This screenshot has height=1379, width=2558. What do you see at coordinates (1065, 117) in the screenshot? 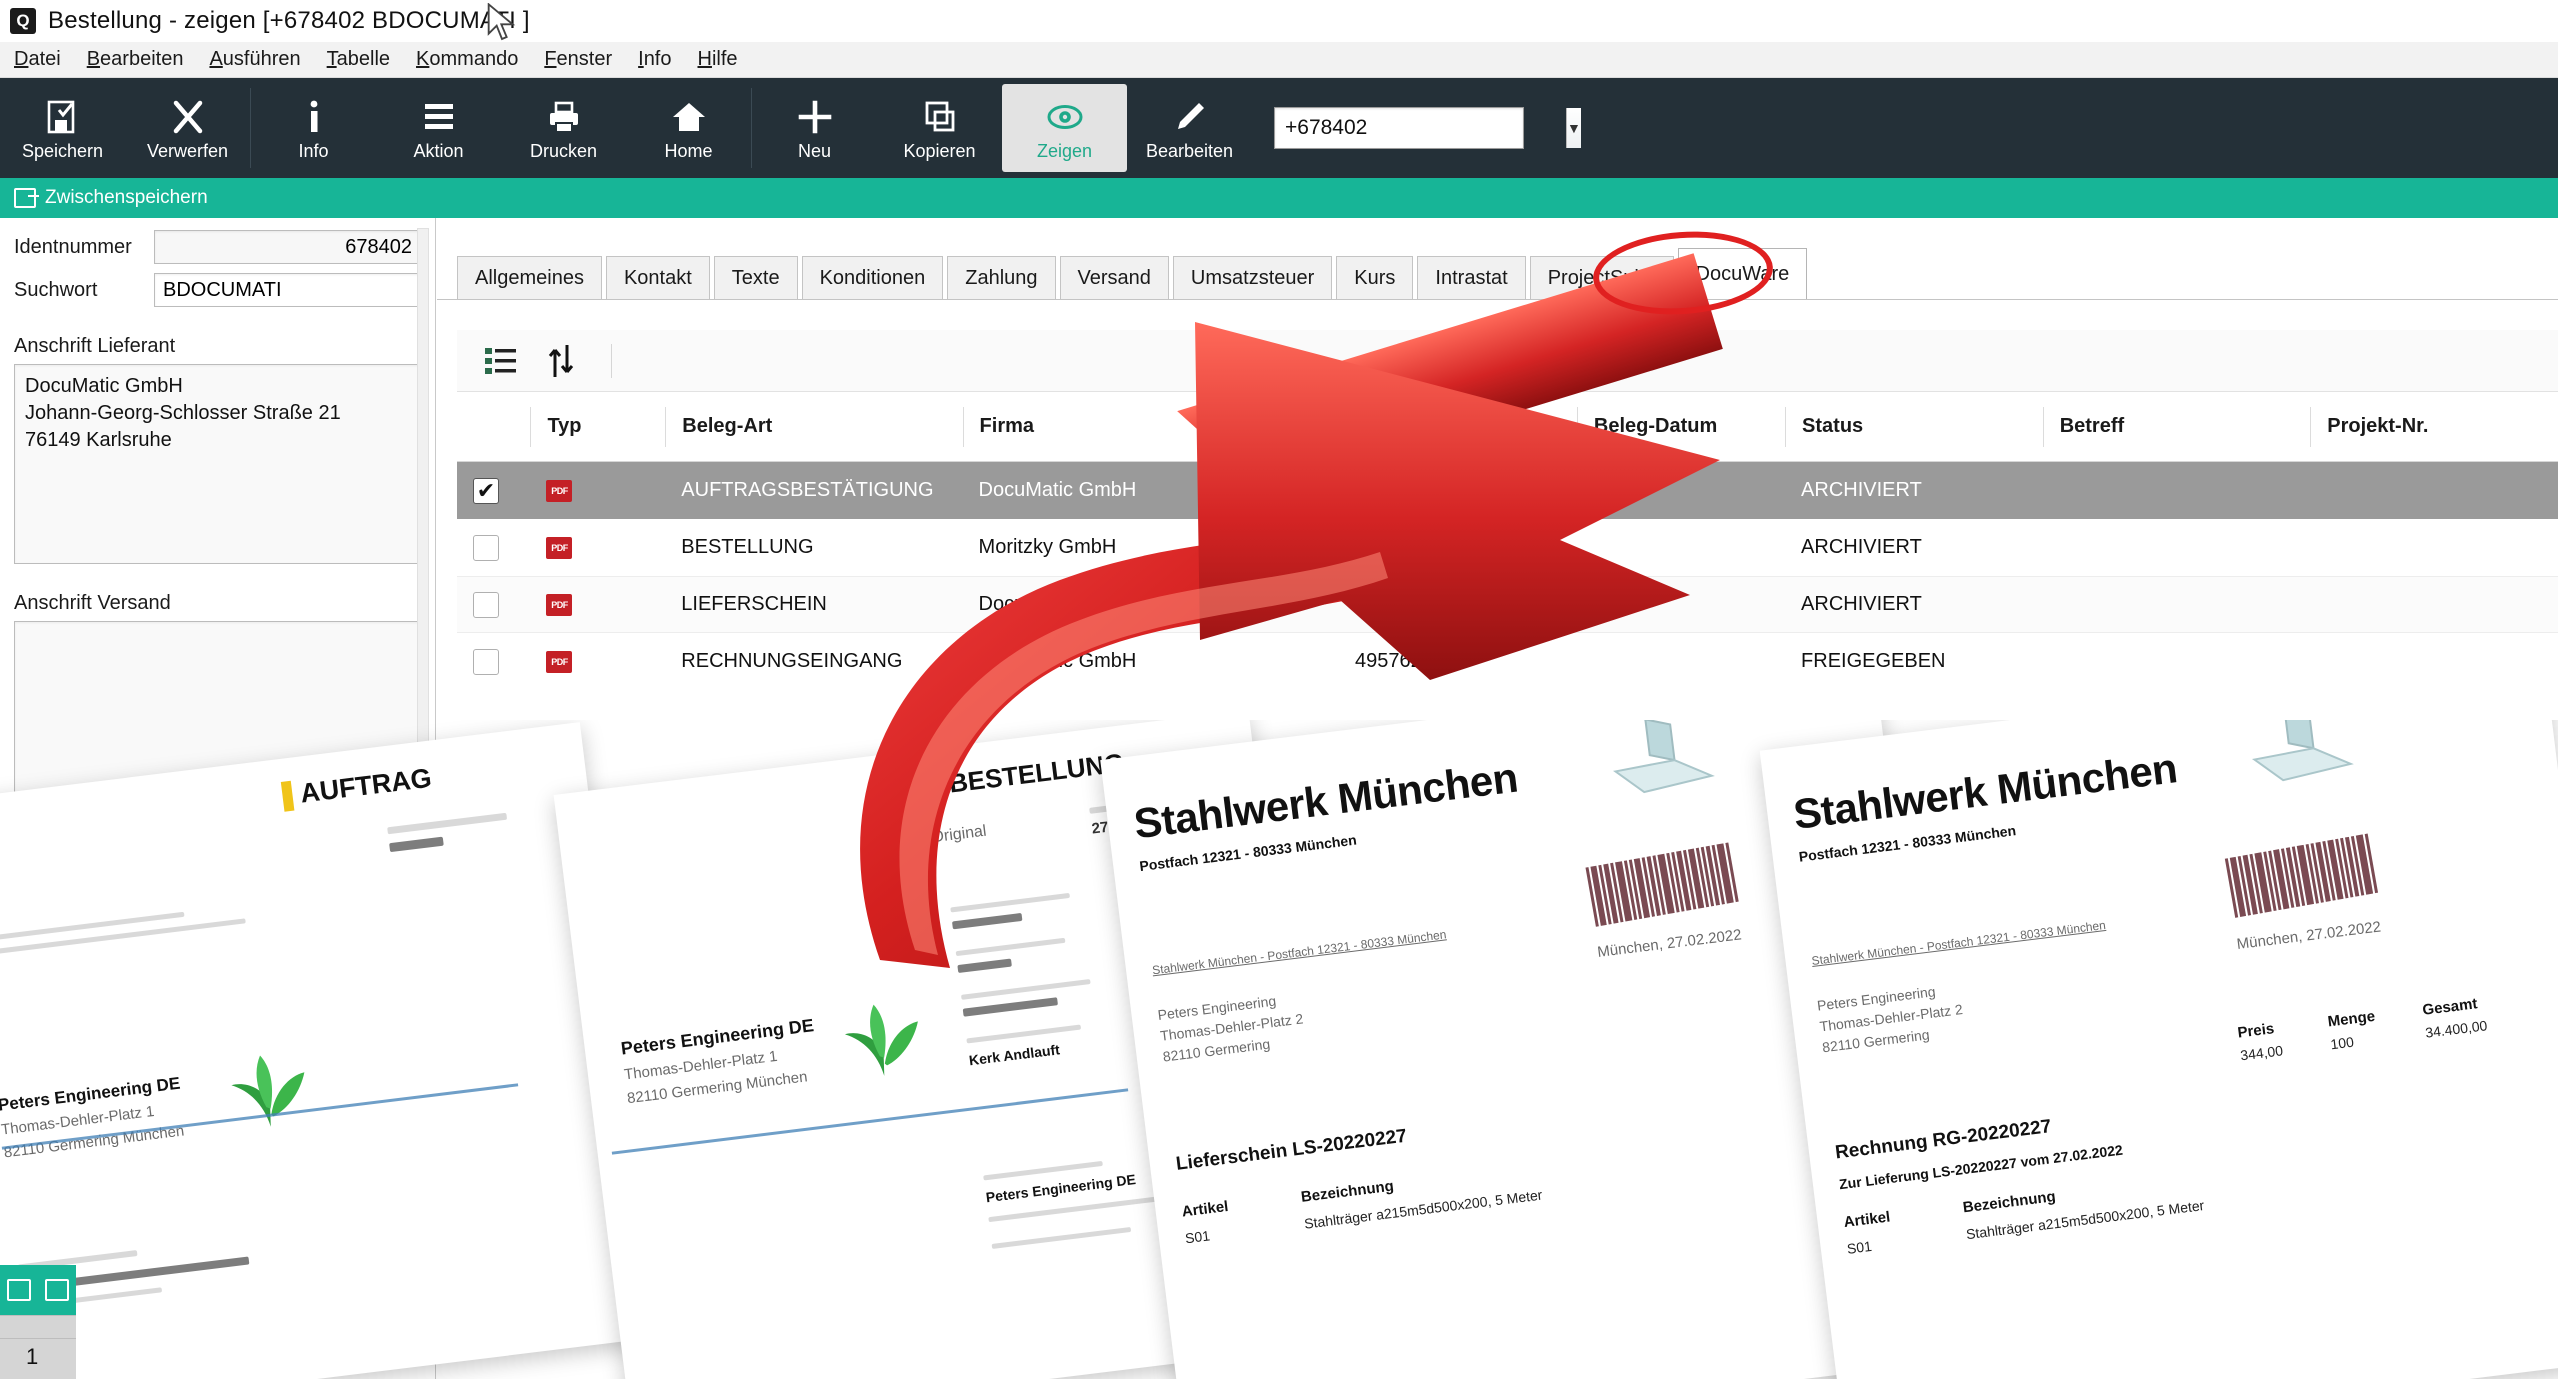
I see `eye-icon` at bounding box center [1065, 117].